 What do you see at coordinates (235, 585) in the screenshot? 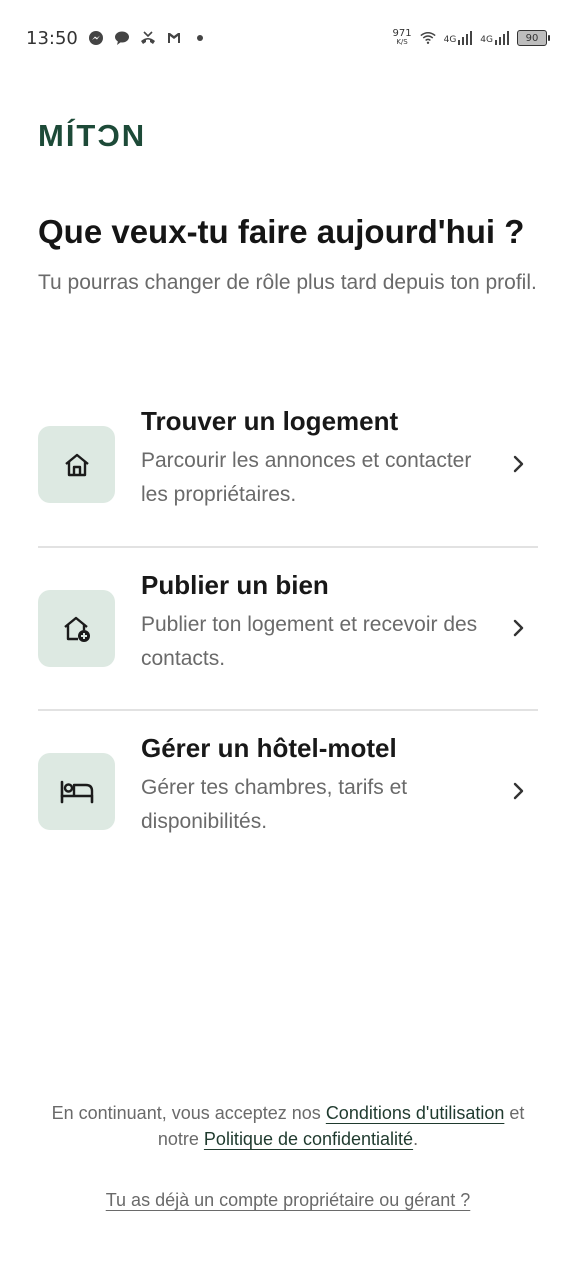
I see `option-title: Publier un bien` at bounding box center [235, 585].